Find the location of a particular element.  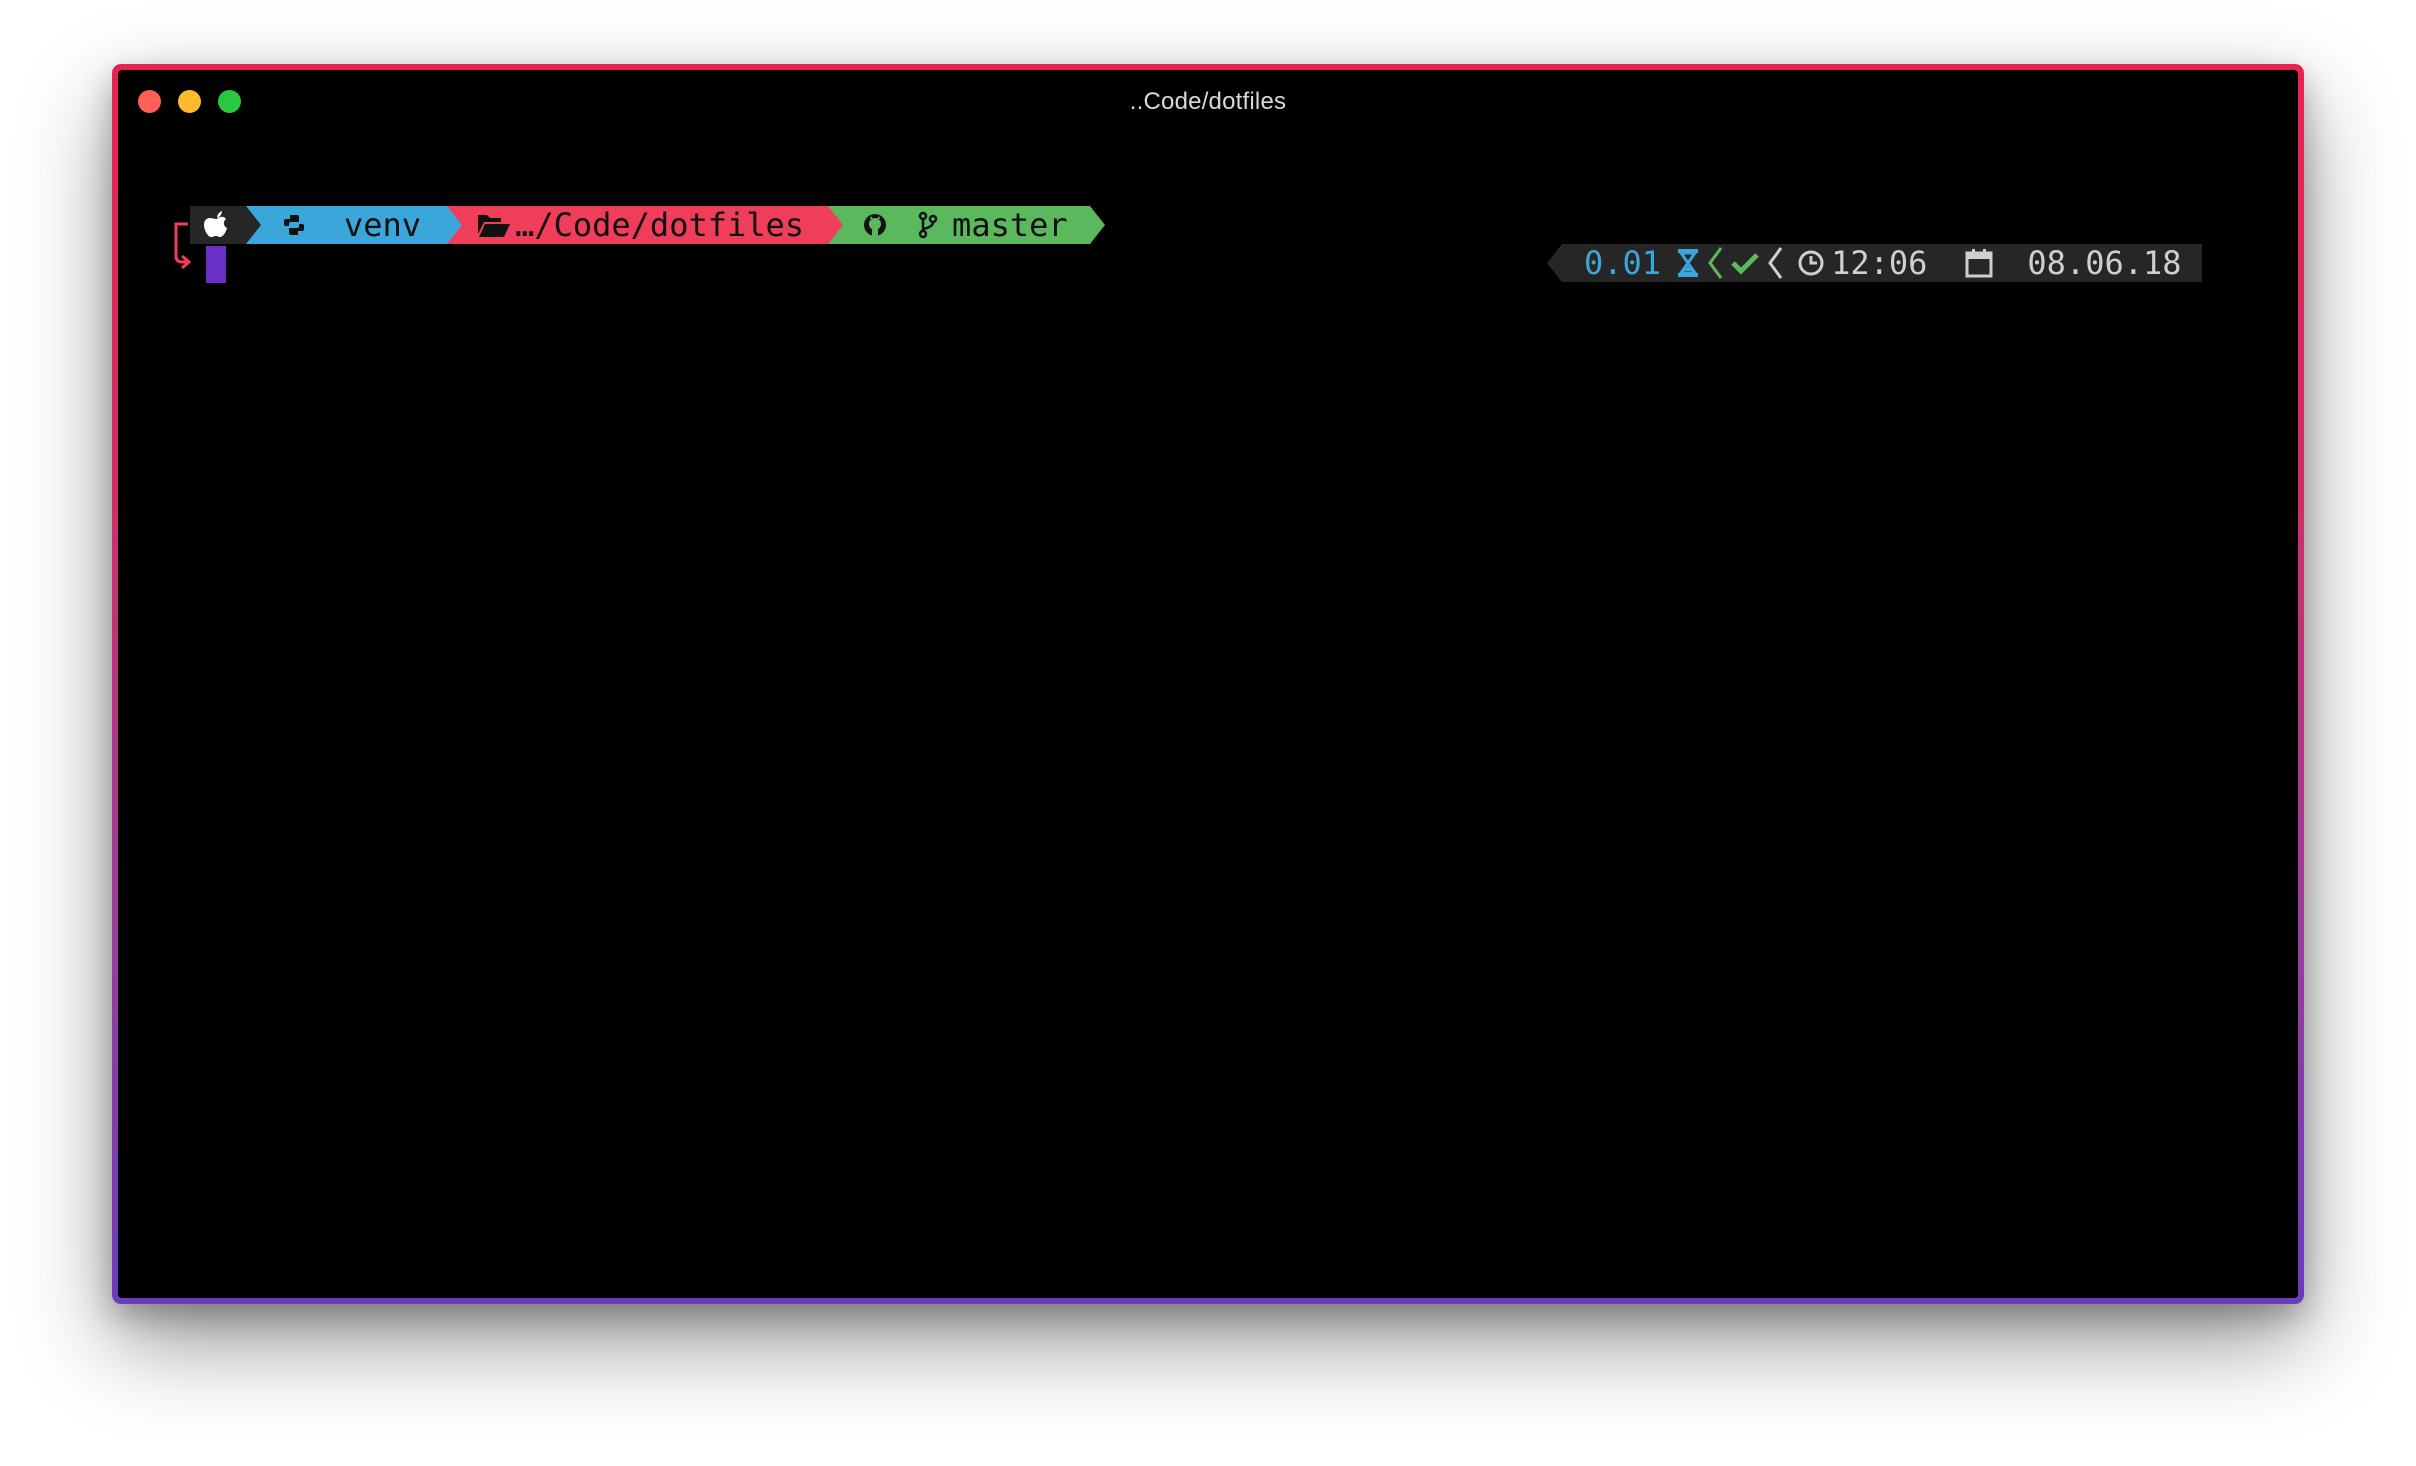

check-icon is located at coordinates (1745, 263).